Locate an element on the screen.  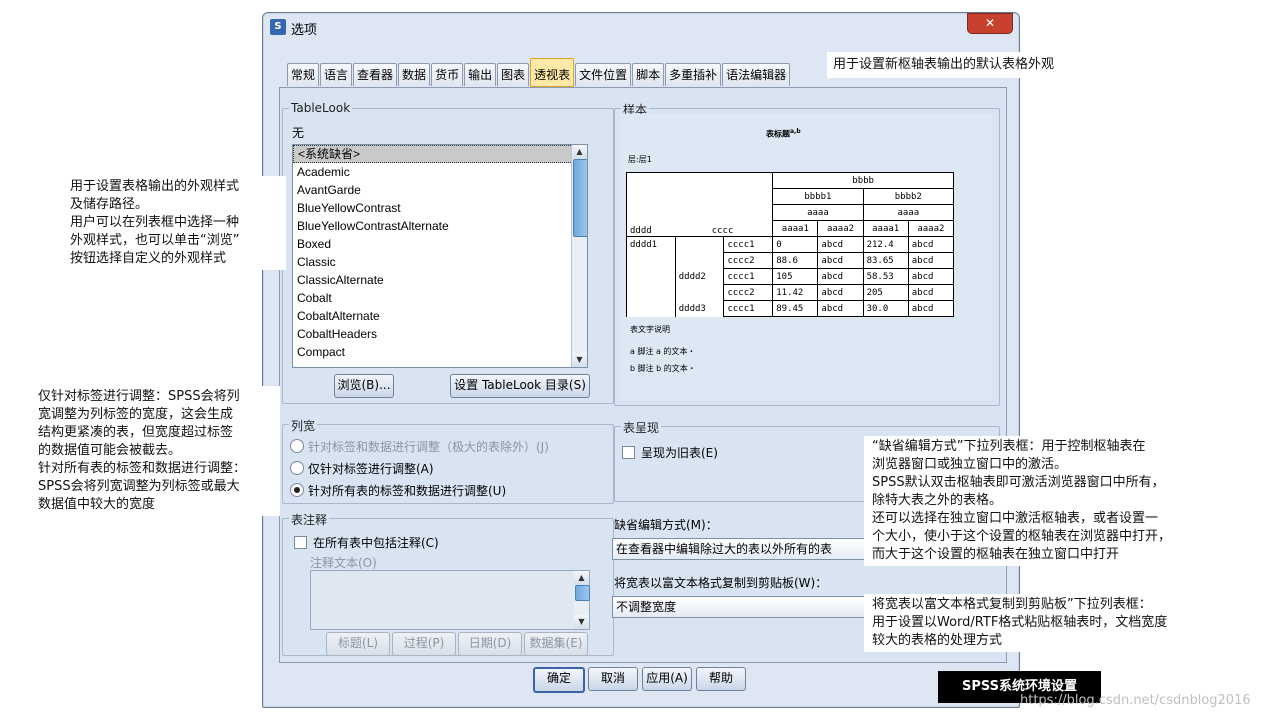
radio-adjust-all-labels-and-data: 针对所有表的标签和数据进行调整(U) is located at coordinates (398, 490).